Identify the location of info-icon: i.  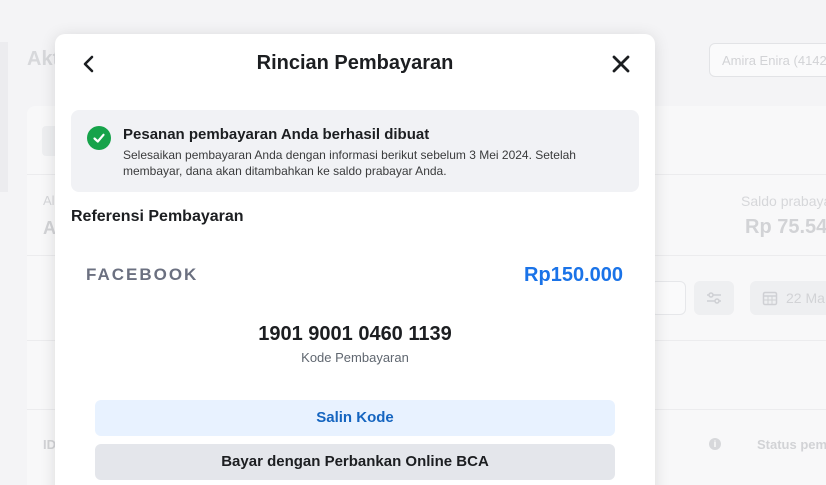
(715, 444).